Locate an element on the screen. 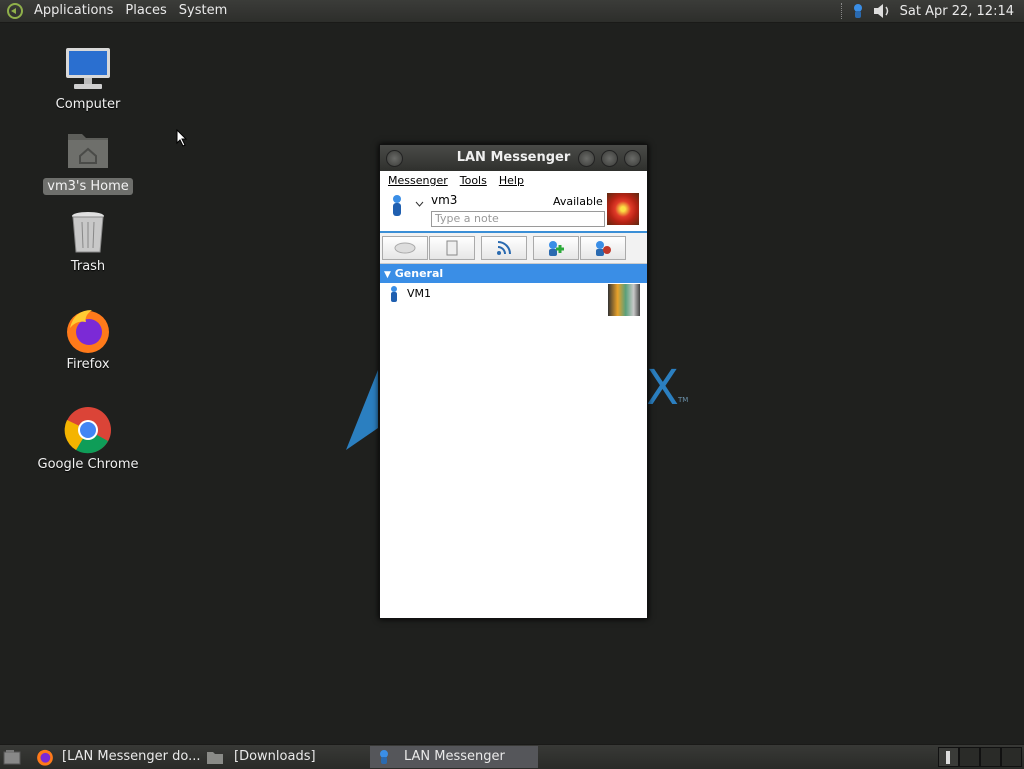 Image resolution: width=1024 pixels, height=769 pixels. desktop-icon-label: Firefox is located at coordinates (88, 364).